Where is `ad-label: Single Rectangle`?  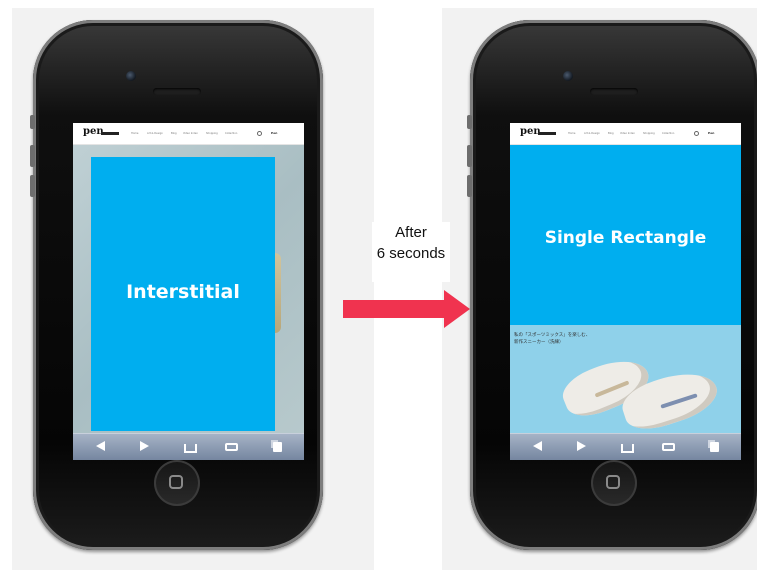
ad-label: Single Rectangle is located at coordinates (625, 238).